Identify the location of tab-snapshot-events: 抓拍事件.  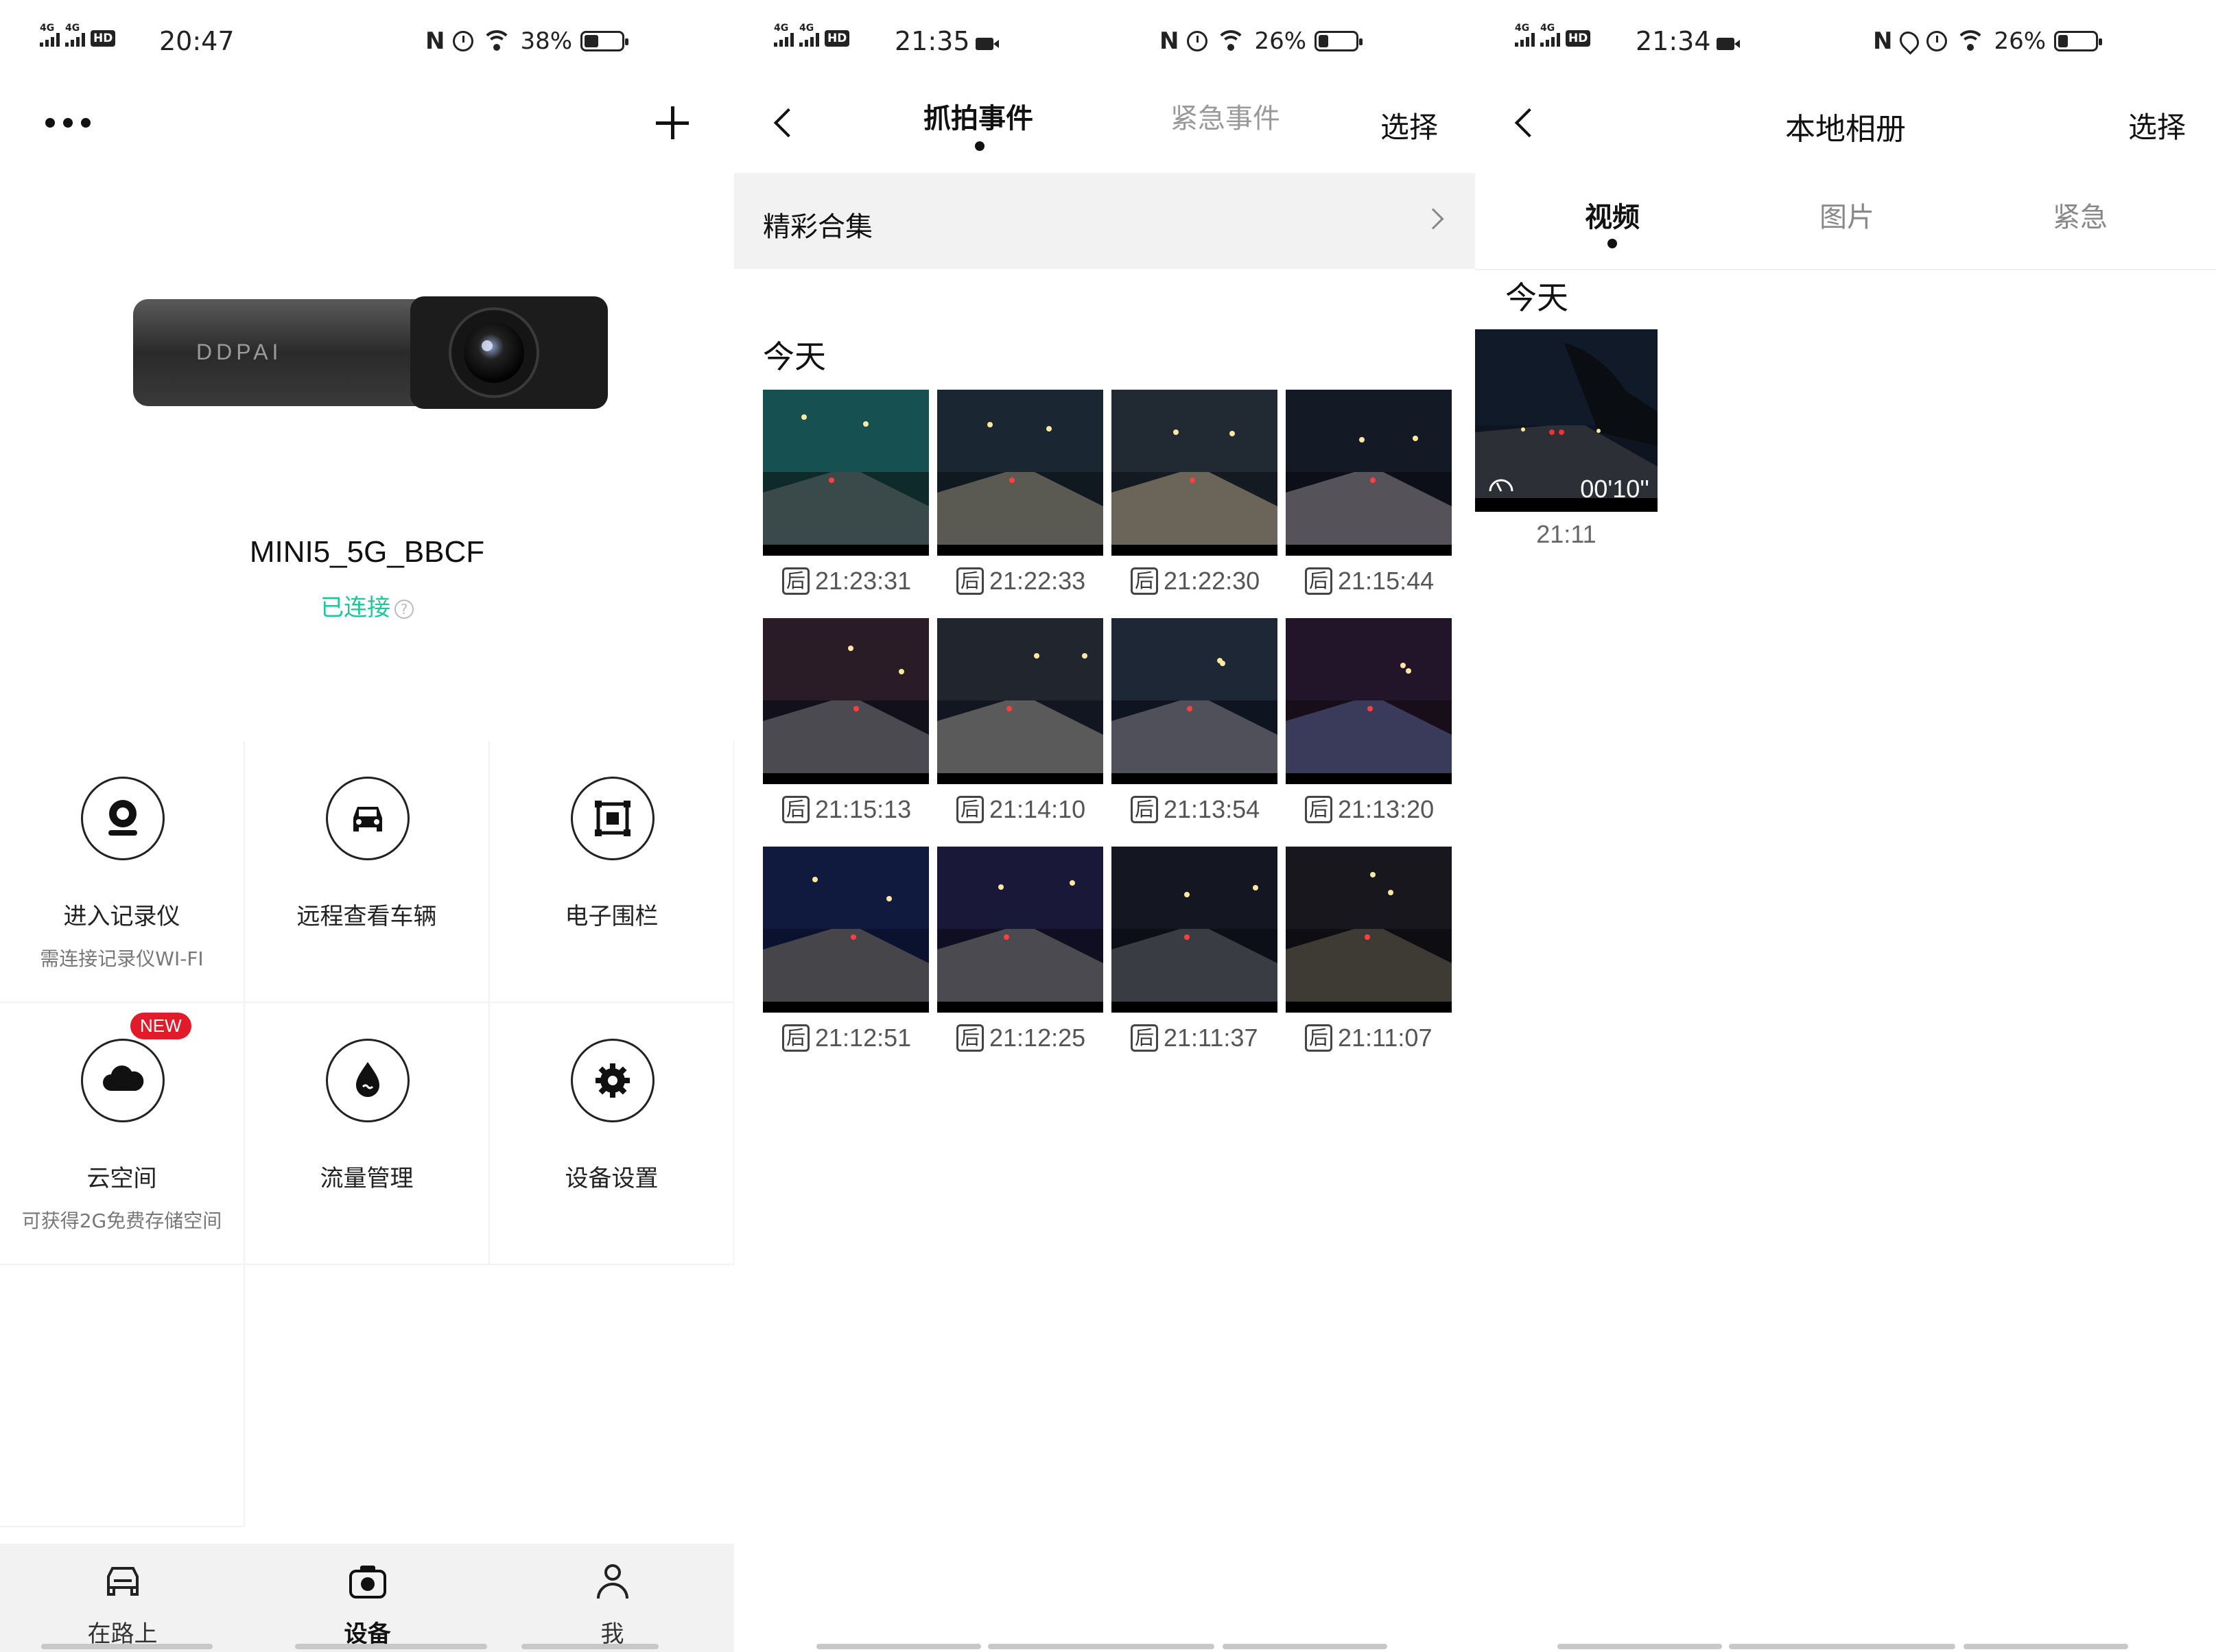
(978, 116).